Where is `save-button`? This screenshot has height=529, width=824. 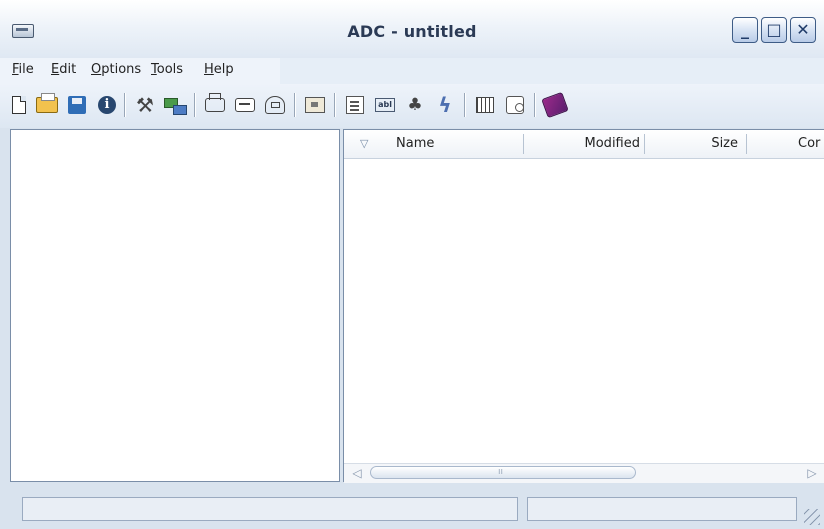
save-button is located at coordinates (77, 105).